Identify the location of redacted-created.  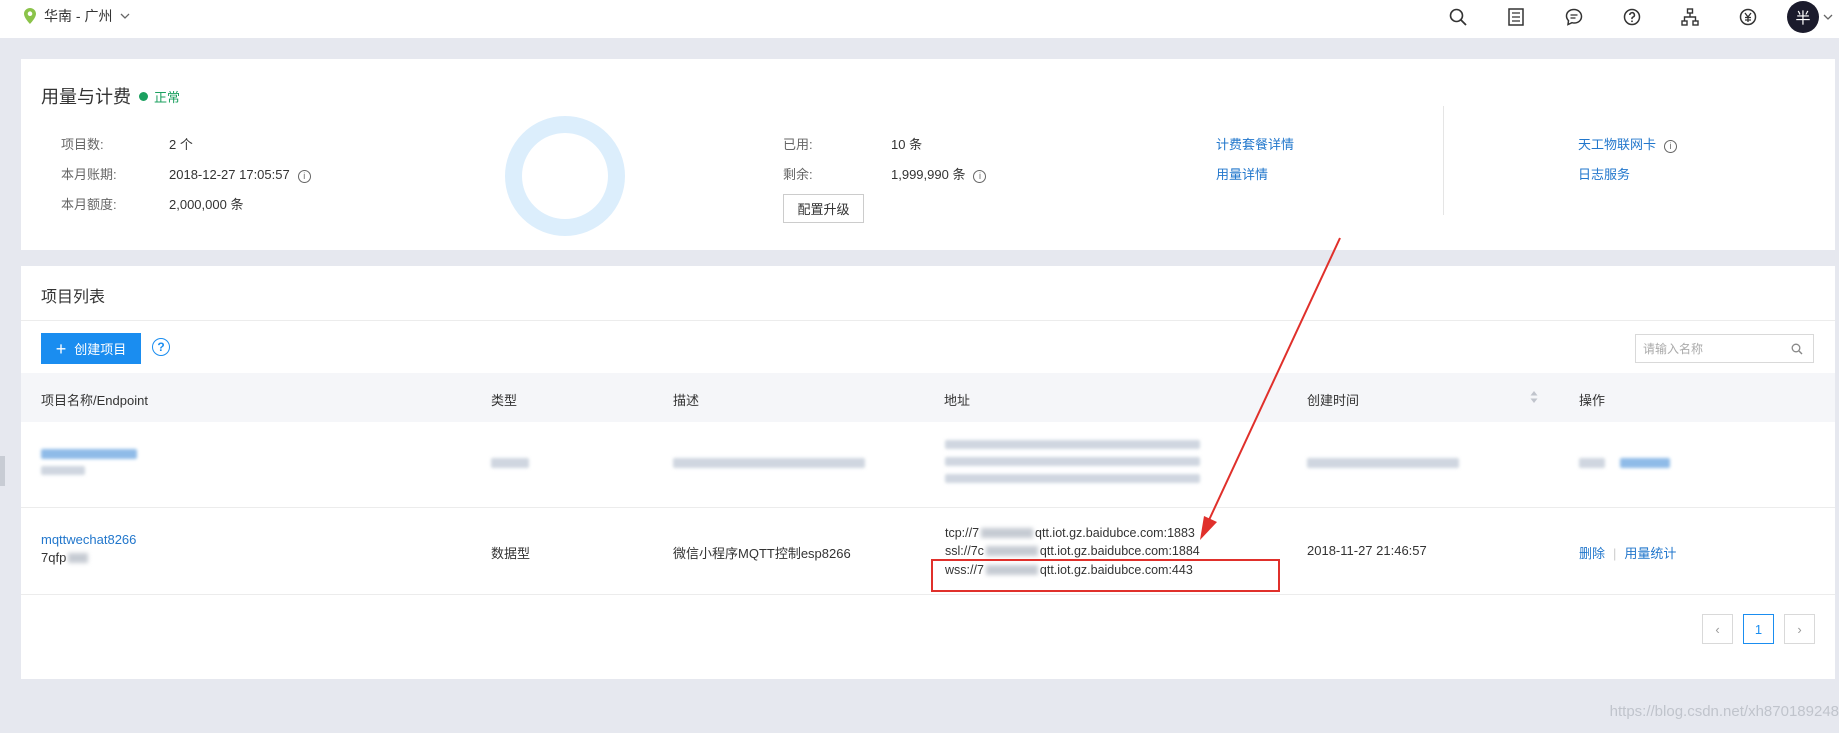
(1383, 463).